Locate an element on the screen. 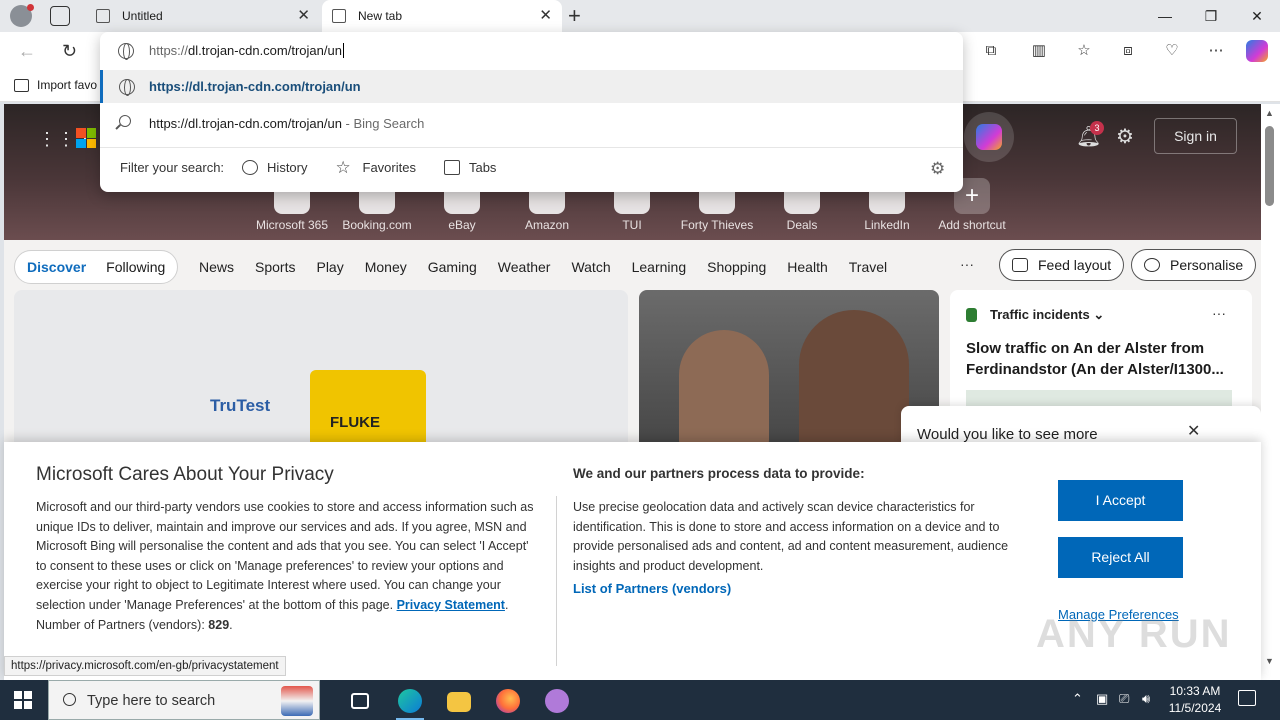 The image size is (1280, 720). minimize-icon: — is located at coordinates (1165, 16).